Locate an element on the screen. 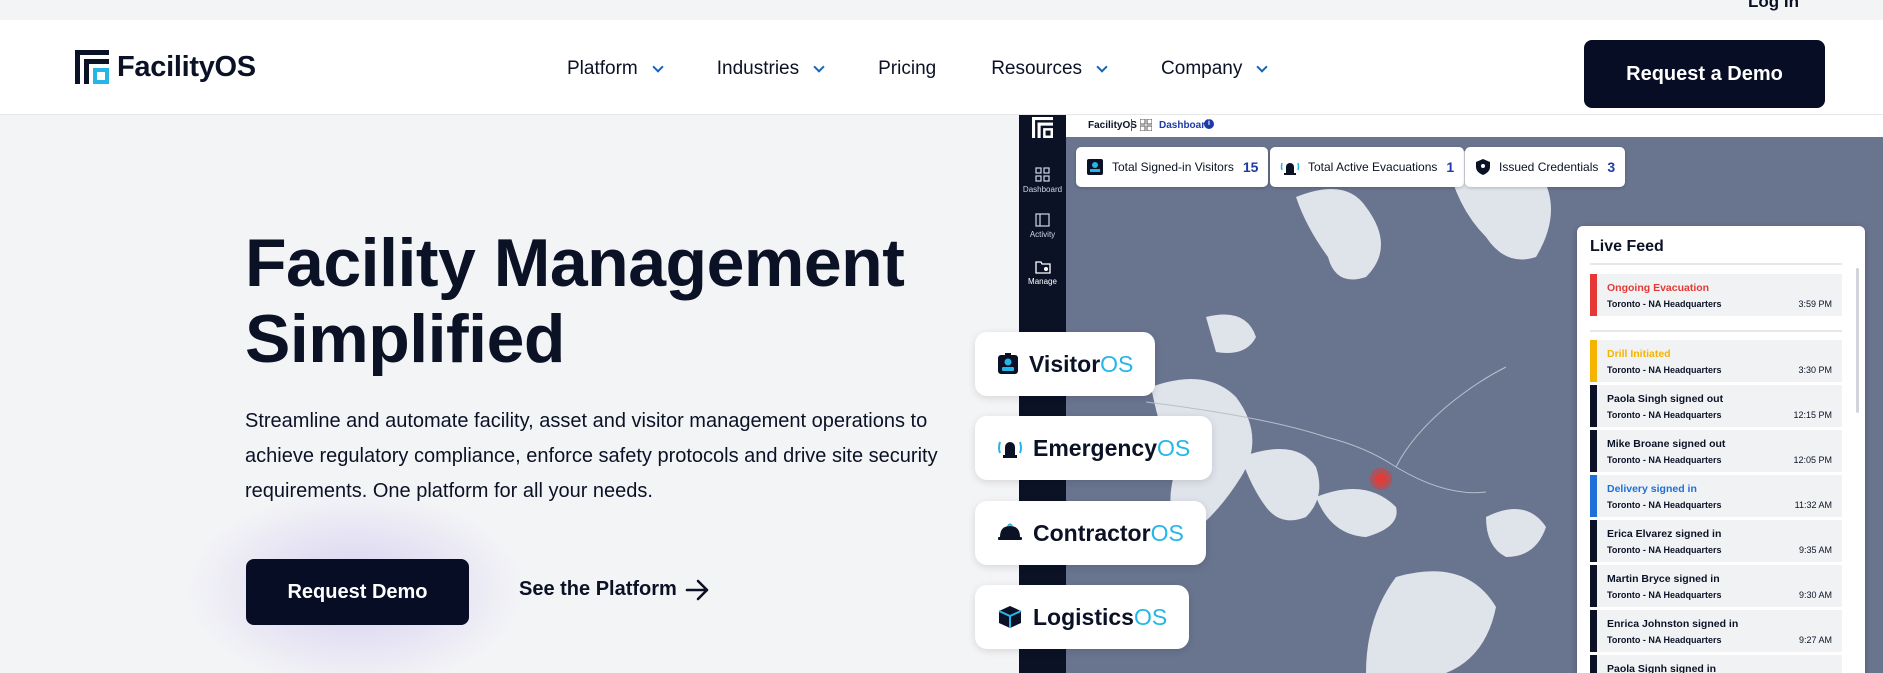 Image resolution: width=1883 pixels, height=673 pixels. activity-icon is located at coordinates (1042, 220).